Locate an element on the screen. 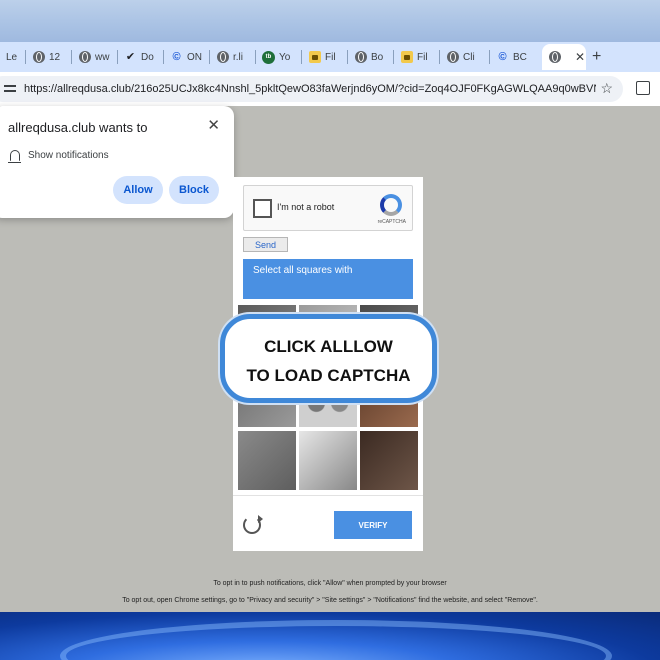 This screenshot has width=660, height=660. tab-12-label: BC is located at coordinates (520, 57).